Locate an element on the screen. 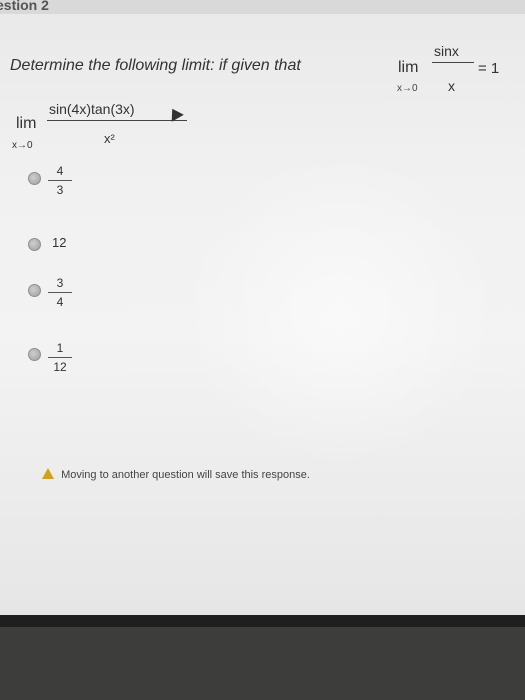  monitor-edge is located at coordinates (262, 621).